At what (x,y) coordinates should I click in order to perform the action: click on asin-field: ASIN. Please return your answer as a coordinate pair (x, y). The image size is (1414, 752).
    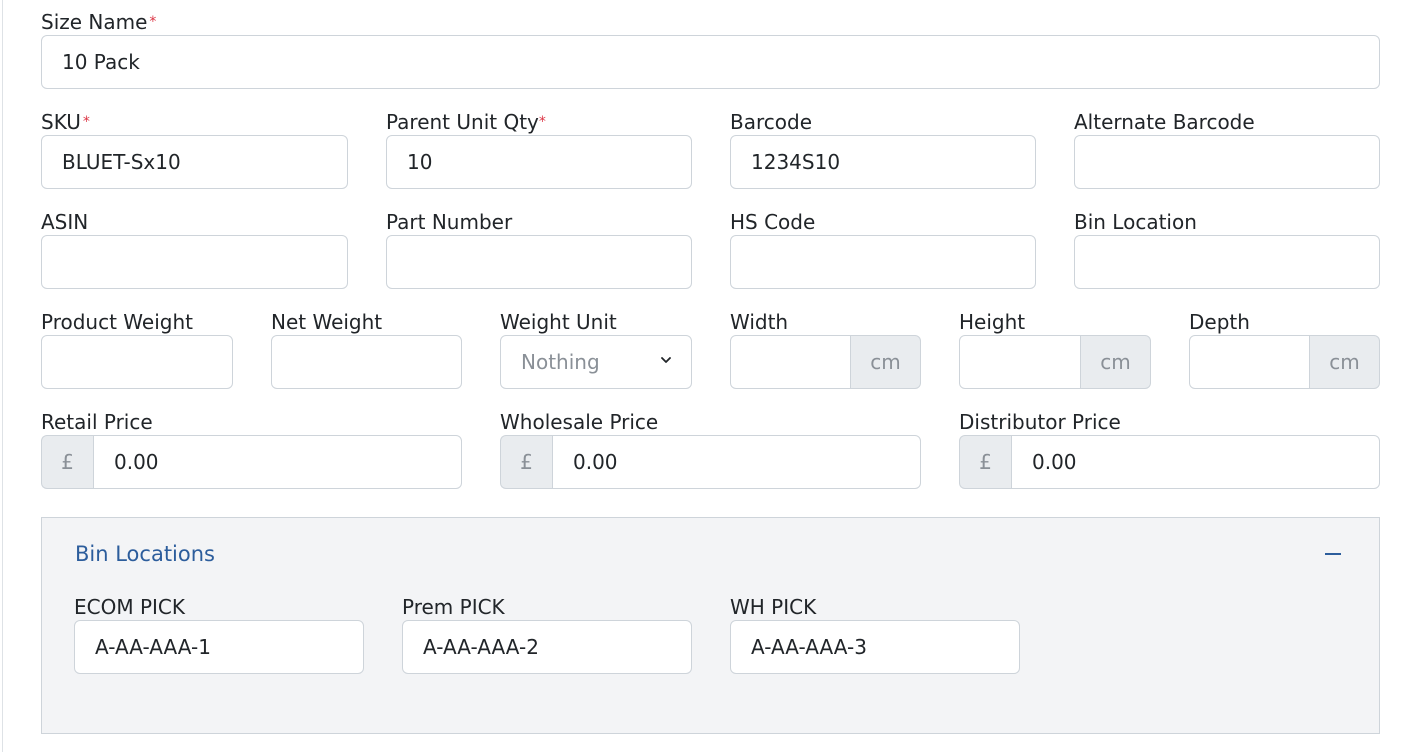
    Looking at the image, I should click on (194, 250).